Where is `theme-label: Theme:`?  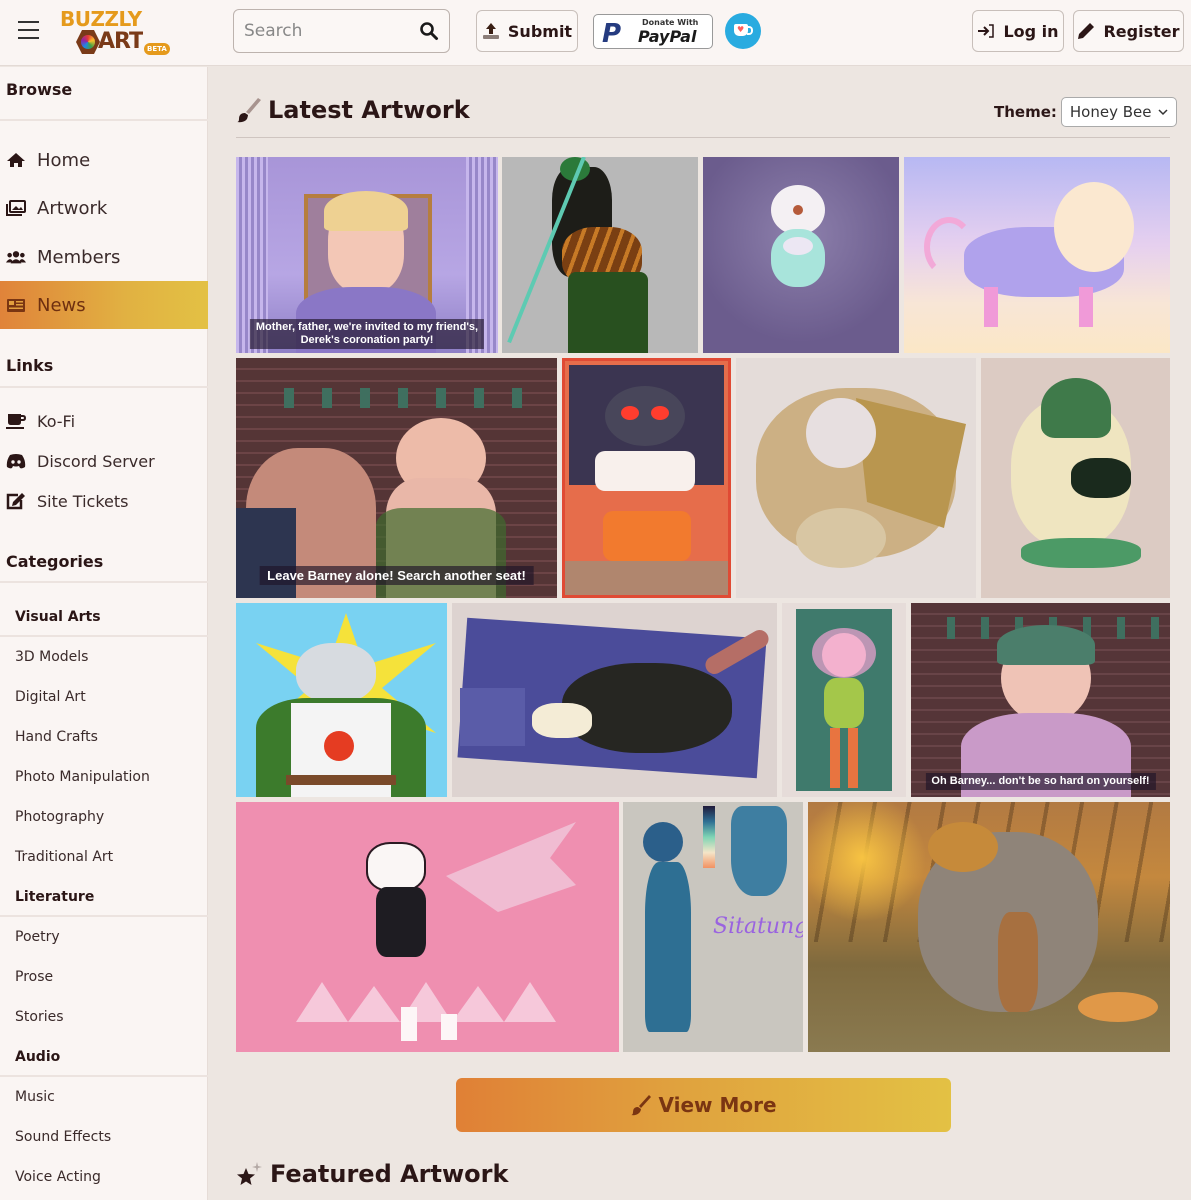
theme-label: Theme: is located at coordinates (1025, 112).